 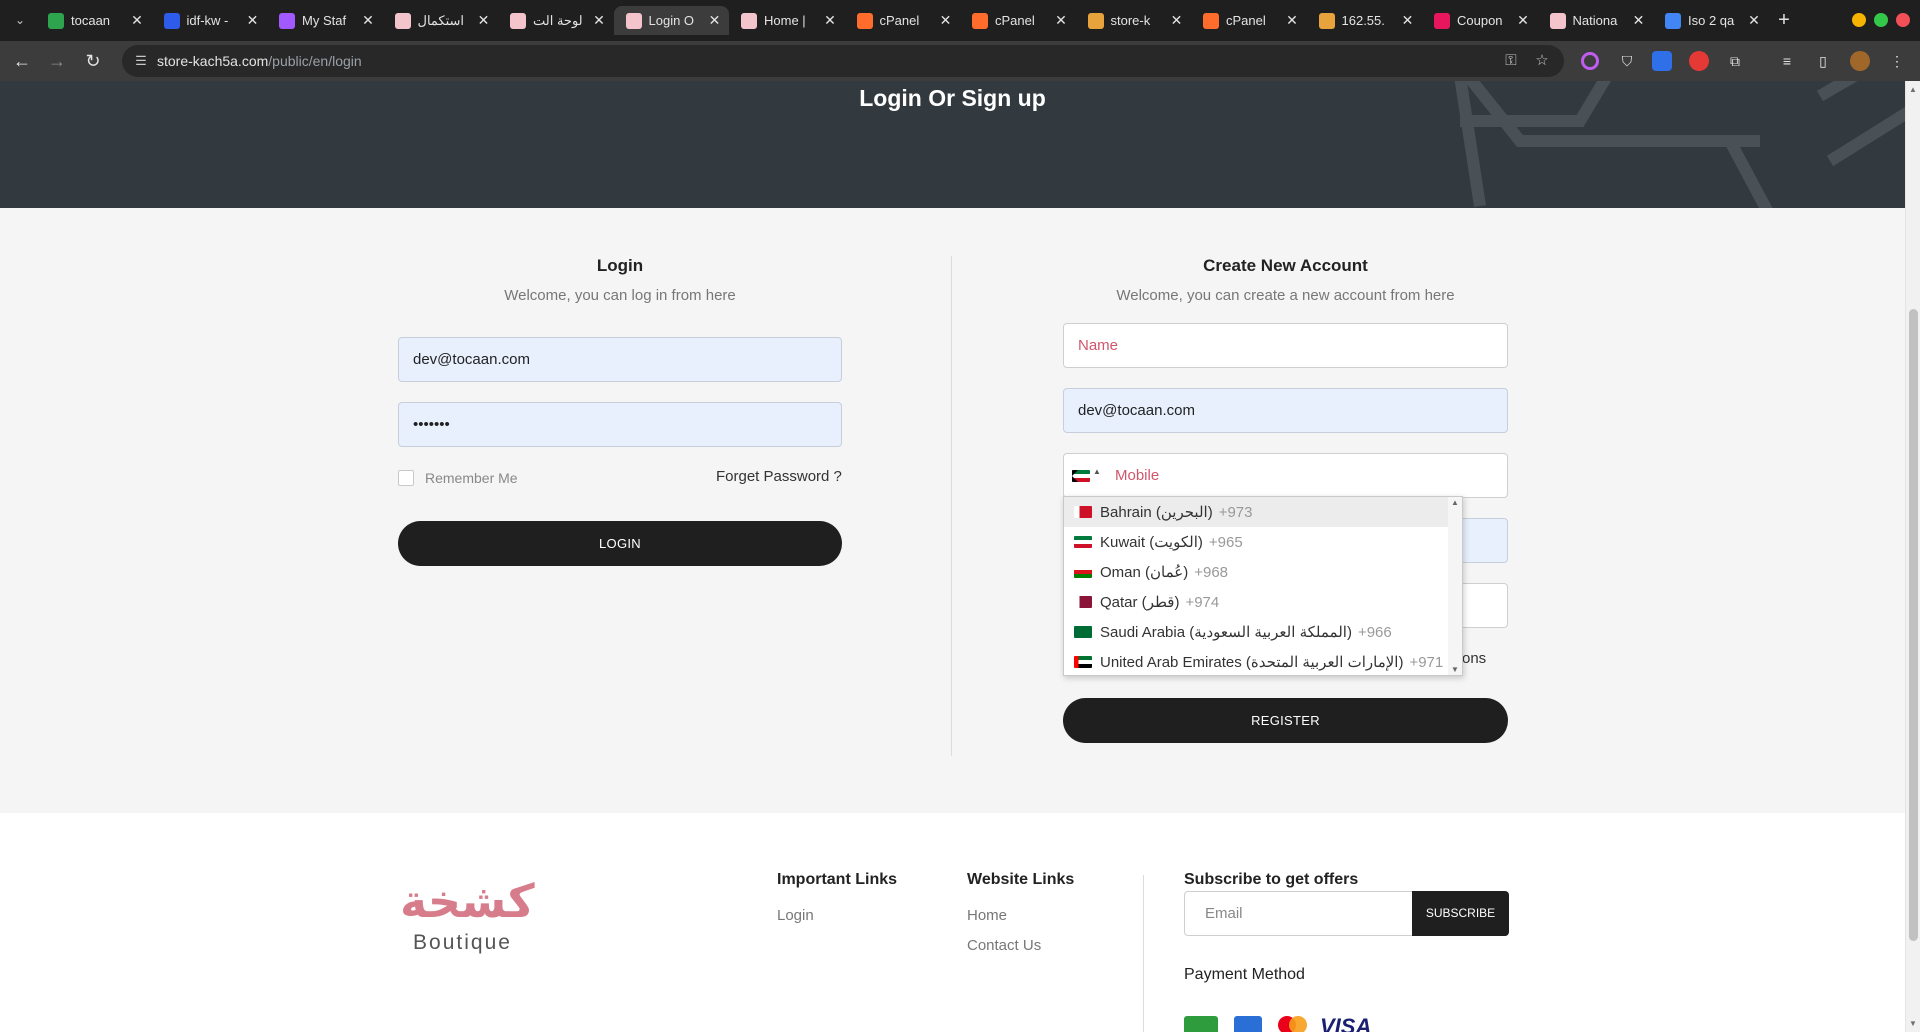 What do you see at coordinates (1590, 61) in the screenshot?
I see `extension-color-icon` at bounding box center [1590, 61].